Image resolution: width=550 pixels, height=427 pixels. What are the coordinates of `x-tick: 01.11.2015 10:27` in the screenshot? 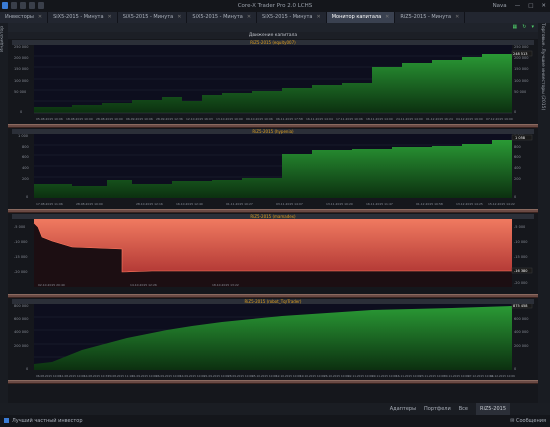 It's located at (239, 204).